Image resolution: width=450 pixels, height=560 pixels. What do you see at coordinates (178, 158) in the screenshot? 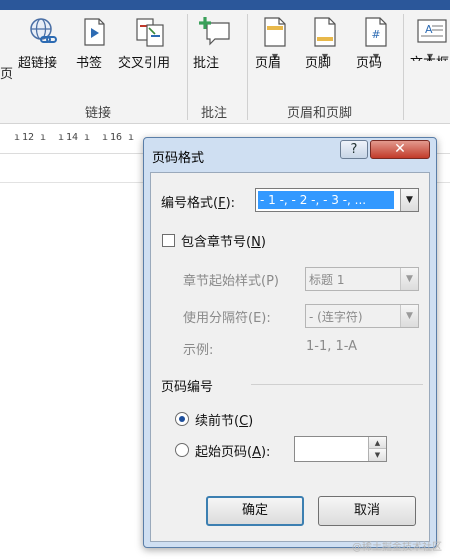
I see `dialog-title: 页码格式` at bounding box center [178, 158].